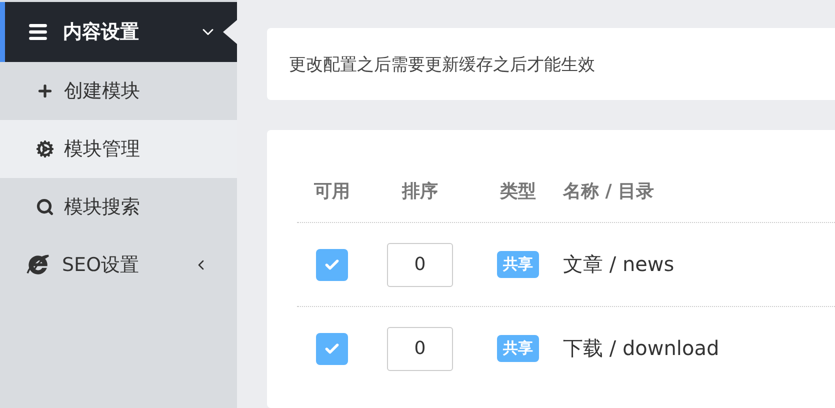  I want to click on module-name: 下载 / download, so click(641, 348).